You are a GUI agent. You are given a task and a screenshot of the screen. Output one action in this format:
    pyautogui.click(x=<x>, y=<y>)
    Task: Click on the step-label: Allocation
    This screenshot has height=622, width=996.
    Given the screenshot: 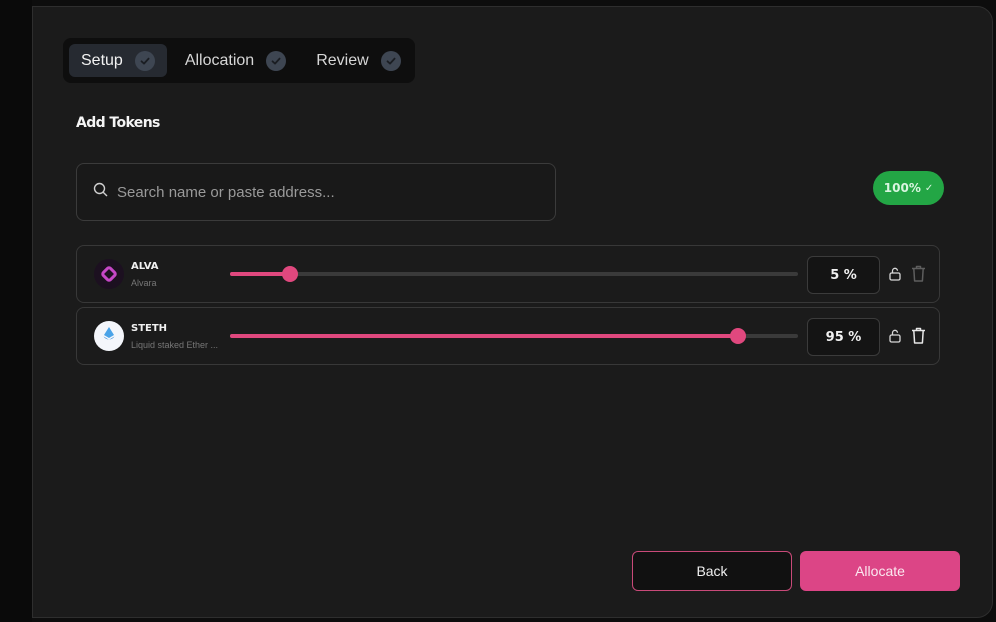 What is the action you would take?
    pyautogui.click(x=219, y=60)
    